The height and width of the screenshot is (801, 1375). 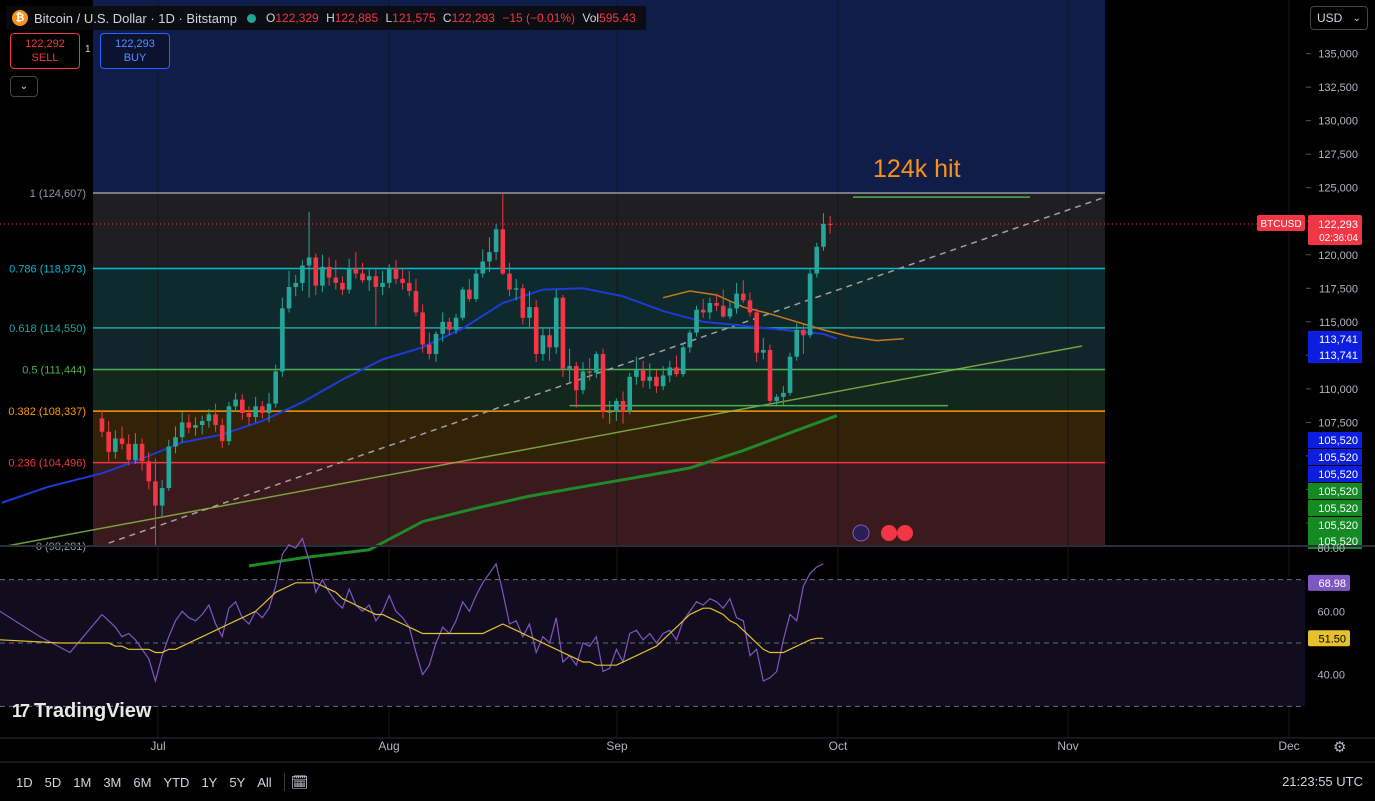 I want to click on buy-label: BUY, so click(x=135, y=58).